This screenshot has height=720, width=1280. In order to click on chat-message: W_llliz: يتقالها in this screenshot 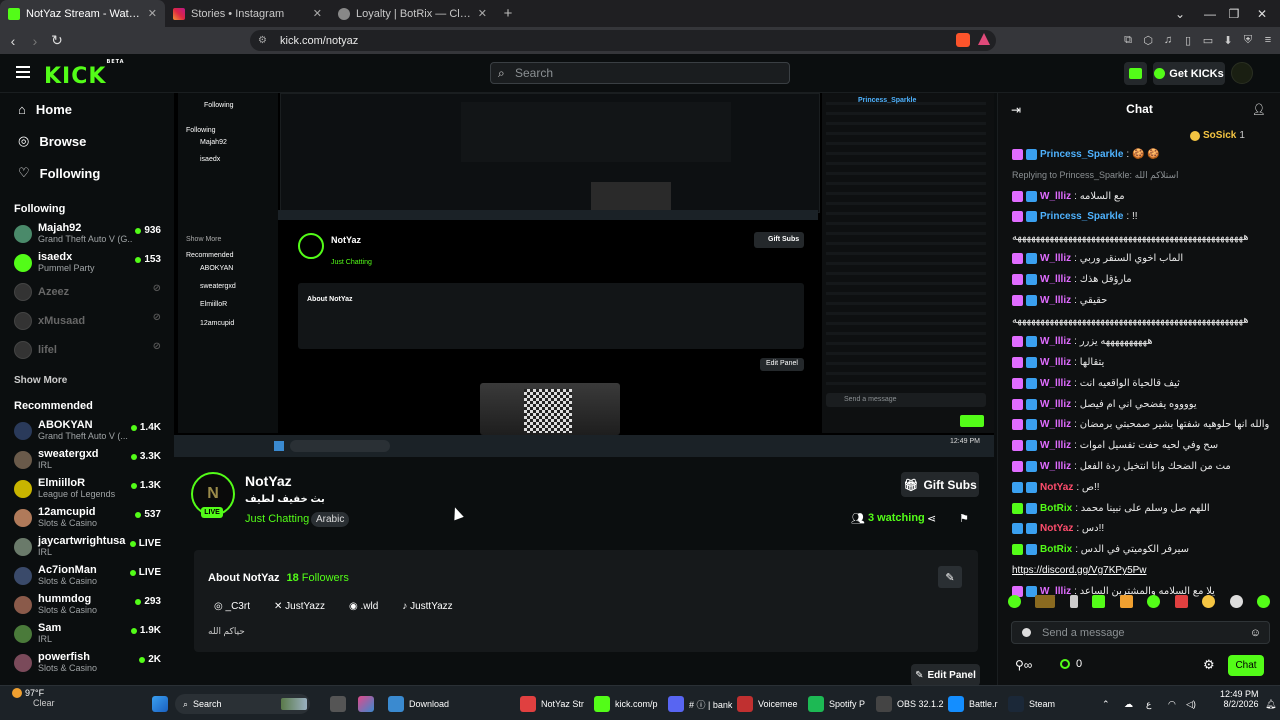, I will do `click(1058, 362)`.